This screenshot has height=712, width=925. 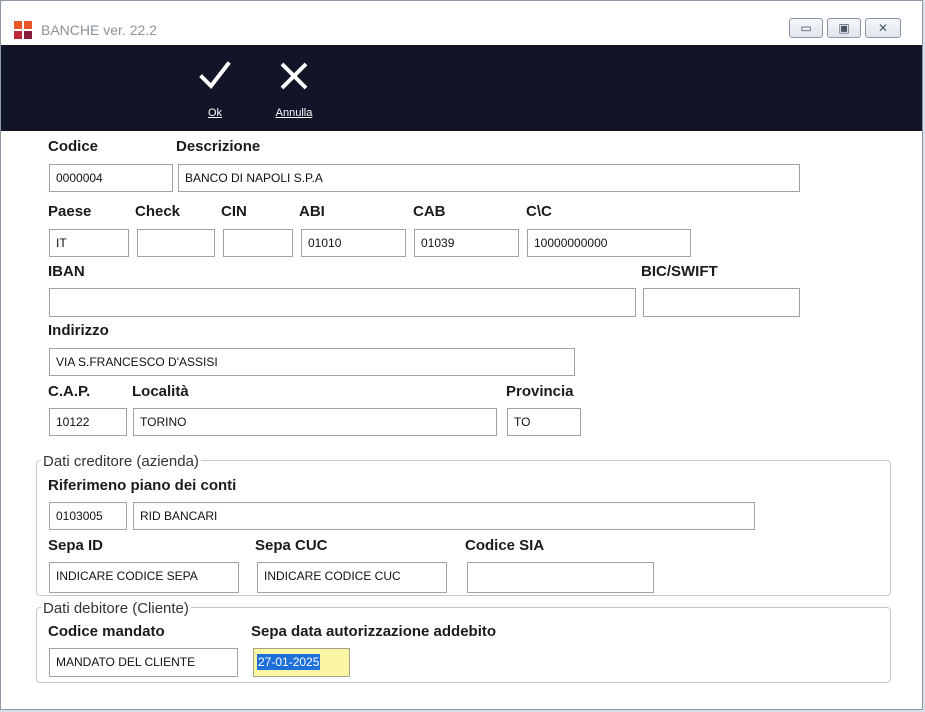 What do you see at coordinates (353, 243) in the screenshot?
I see `abi-field: 01010` at bounding box center [353, 243].